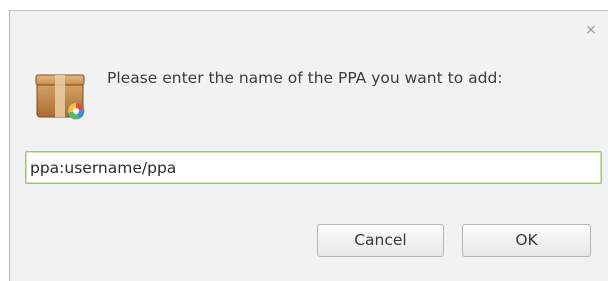  I want to click on ok-button: OK, so click(526, 240).